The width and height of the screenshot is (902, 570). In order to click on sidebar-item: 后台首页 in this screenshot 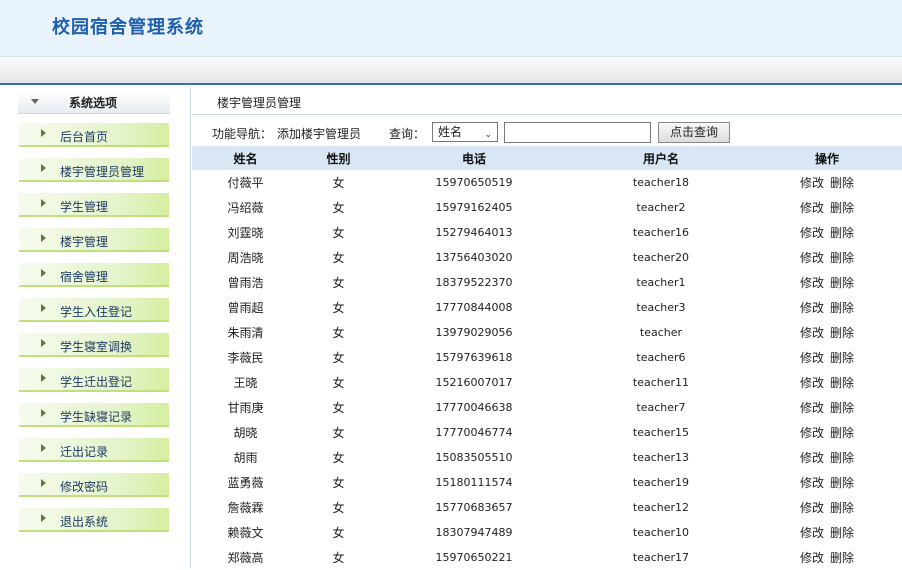, I will do `click(94, 135)`.